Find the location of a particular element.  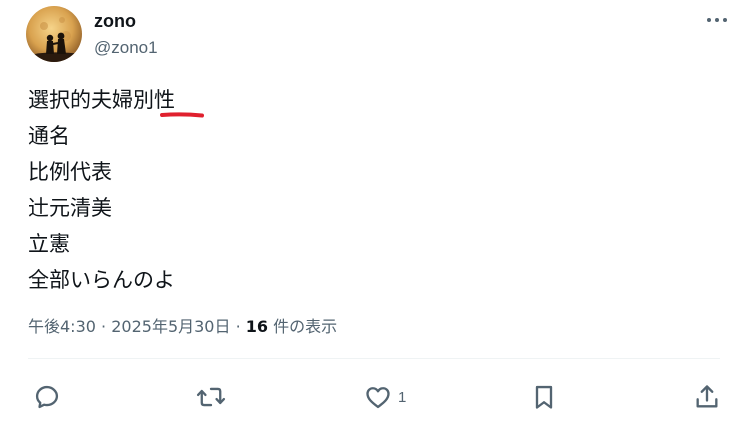

like-button: 1 is located at coordinates (385, 397).